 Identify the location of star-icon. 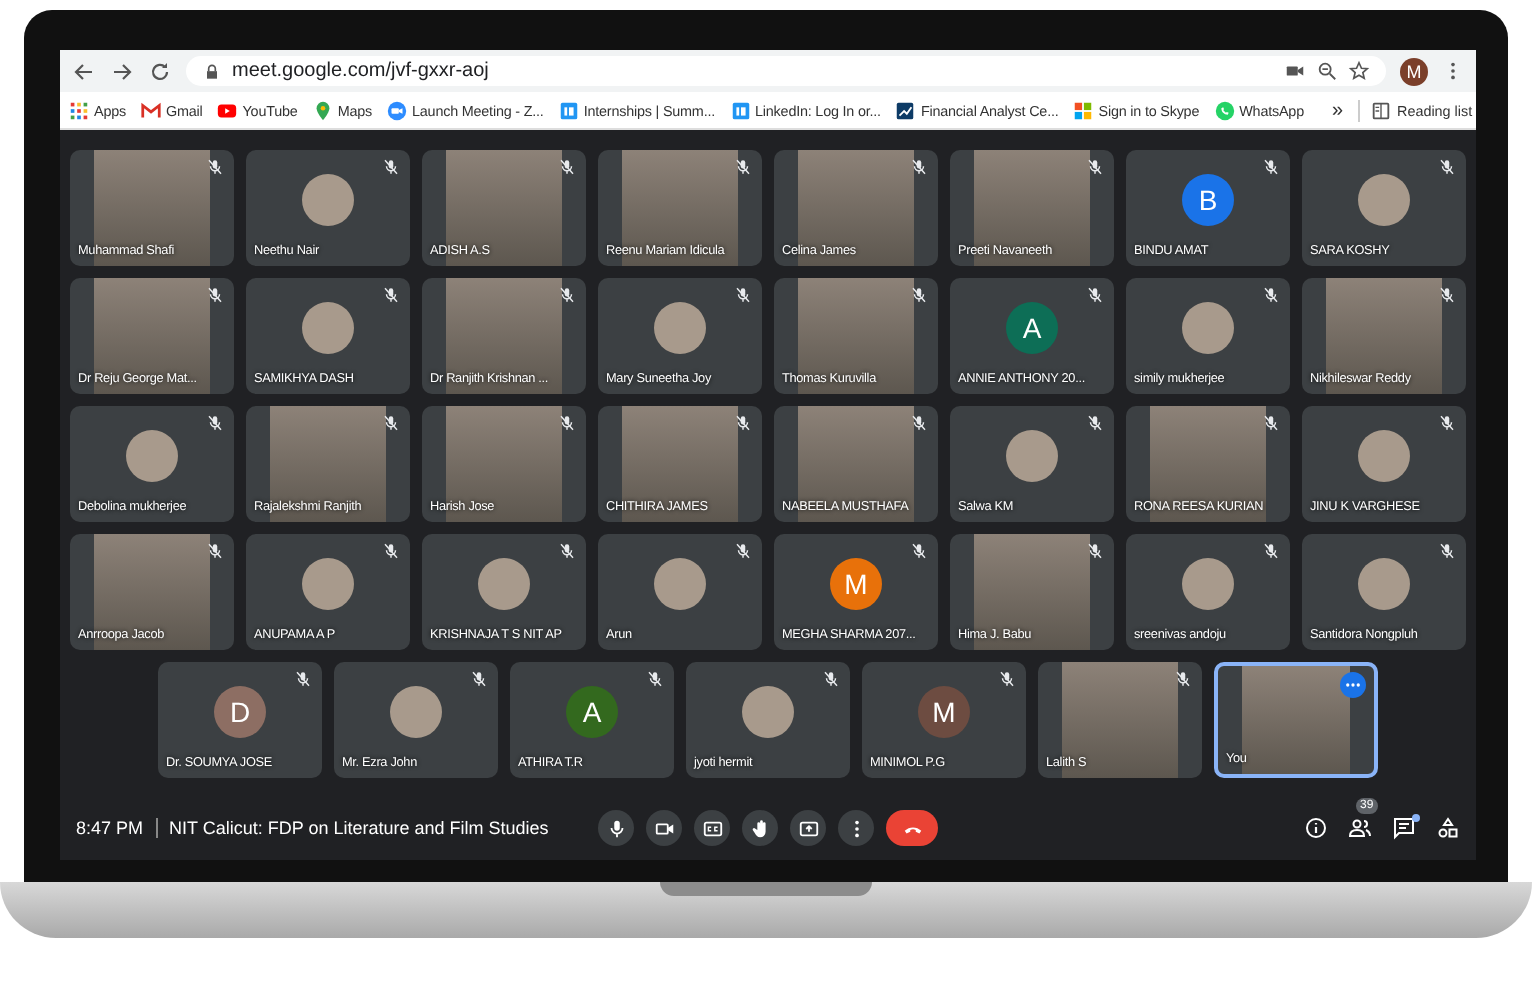
(1359, 71).